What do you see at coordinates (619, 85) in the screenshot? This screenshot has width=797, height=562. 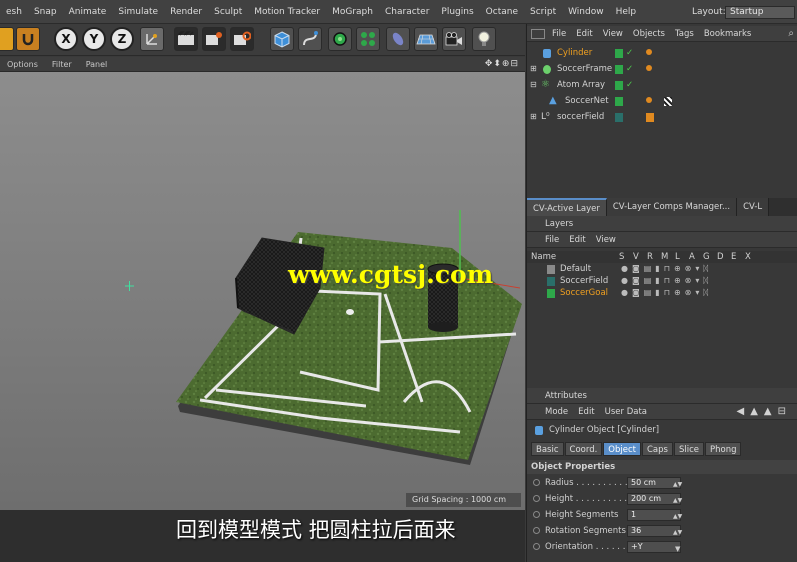 I see `layer-color-chip` at bounding box center [619, 85].